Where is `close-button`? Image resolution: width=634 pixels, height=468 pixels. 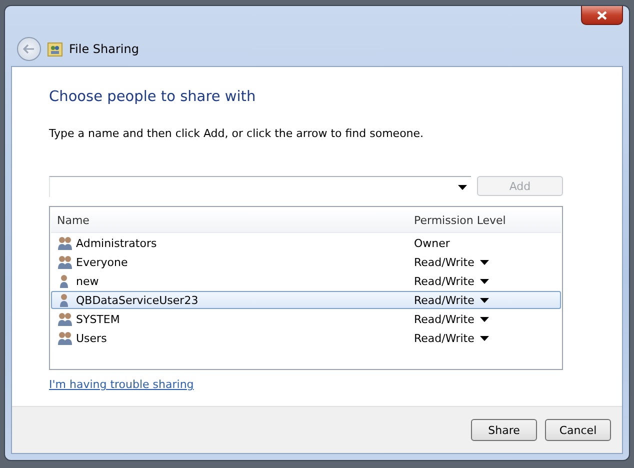
close-button is located at coordinates (602, 15).